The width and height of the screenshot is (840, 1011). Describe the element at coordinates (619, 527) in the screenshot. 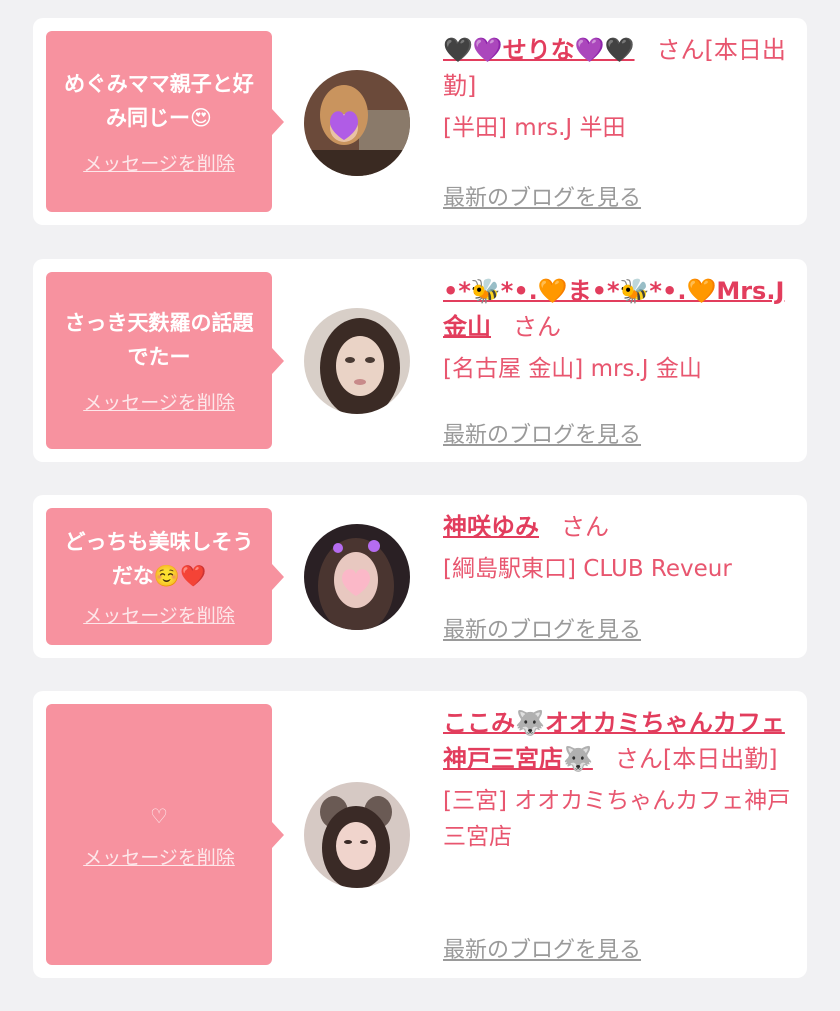

I see `cast-name-line: 神咲ゆみ さん` at that location.